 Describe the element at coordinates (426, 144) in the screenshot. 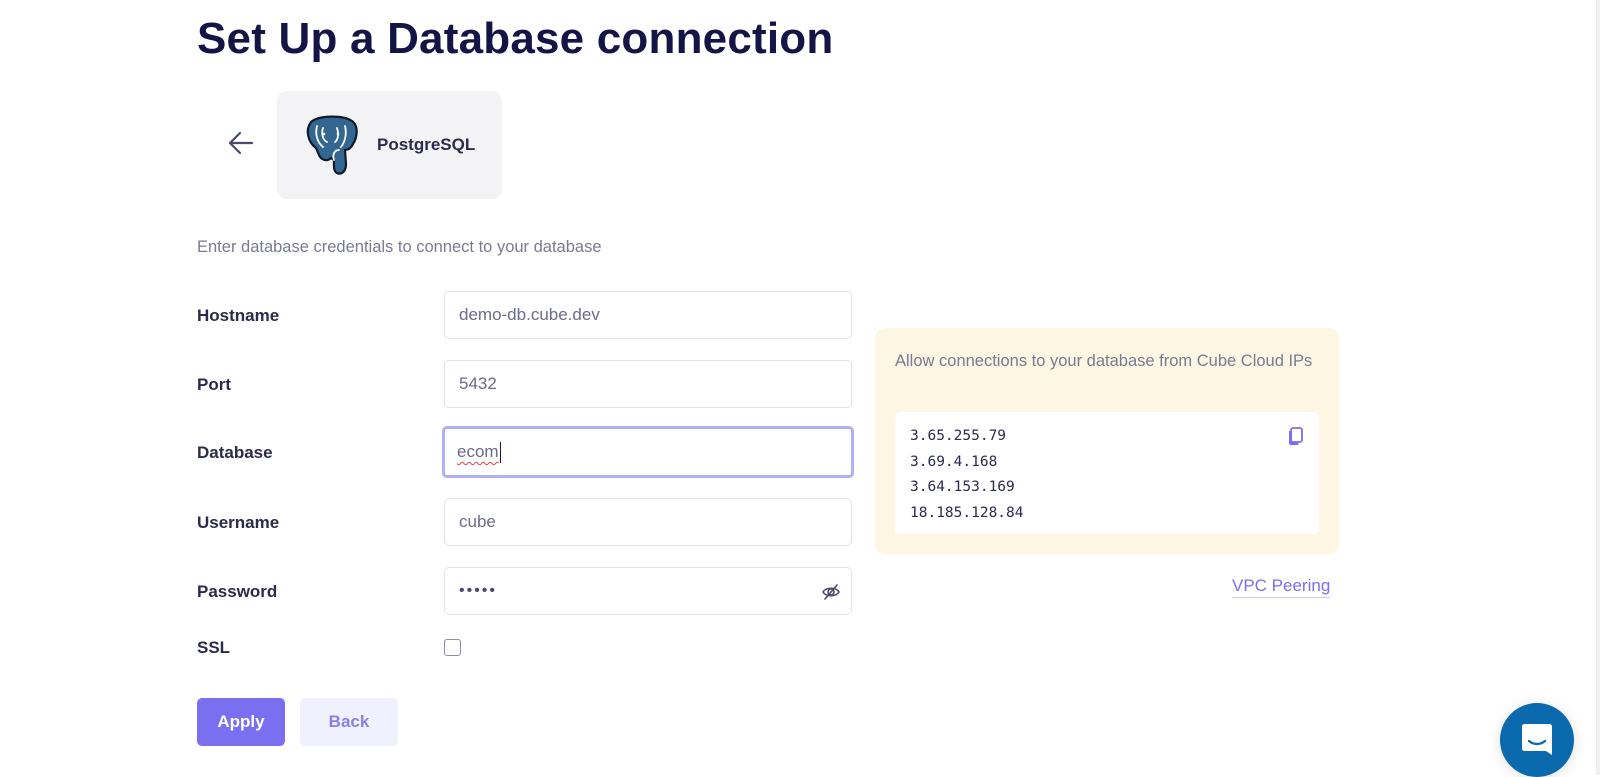

I see `database-type-name: PostgreSQL` at that location.